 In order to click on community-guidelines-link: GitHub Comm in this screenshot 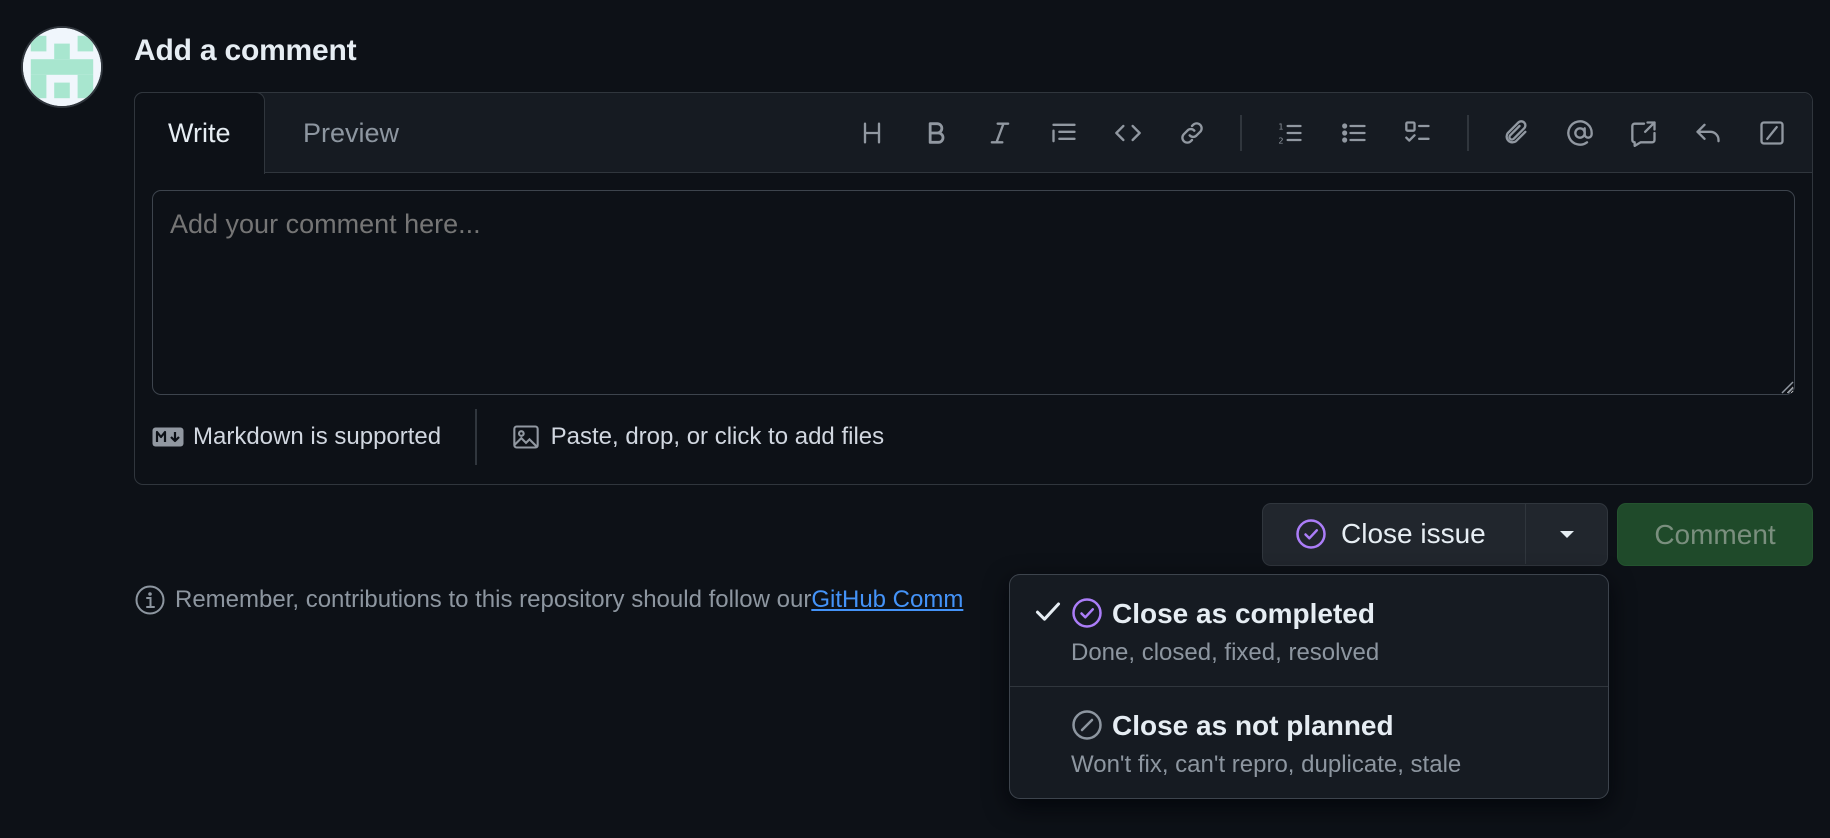, I will do `click(887, 600)`.